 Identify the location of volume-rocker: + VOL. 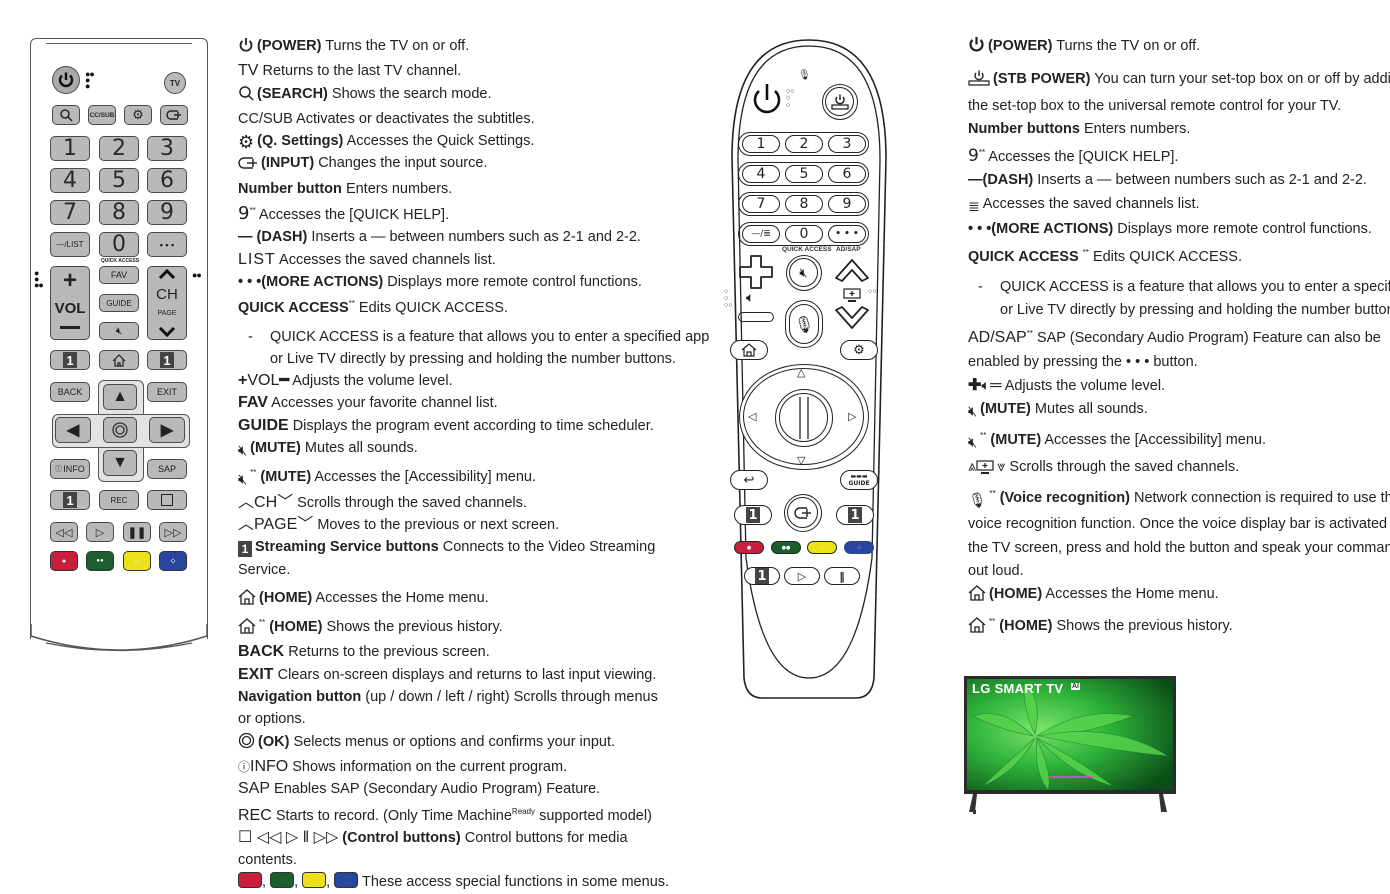
(70, 303).